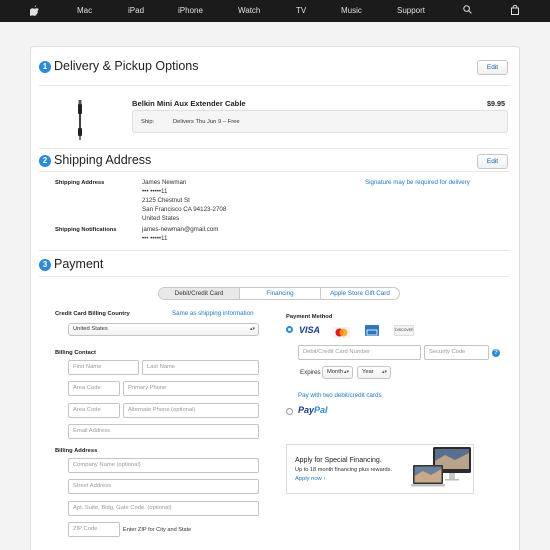 This screenshot has width=550, height=550. Describe the element at coordinates (45, 67) in the screenshot. I see `step-1-badge: 1` at that location.